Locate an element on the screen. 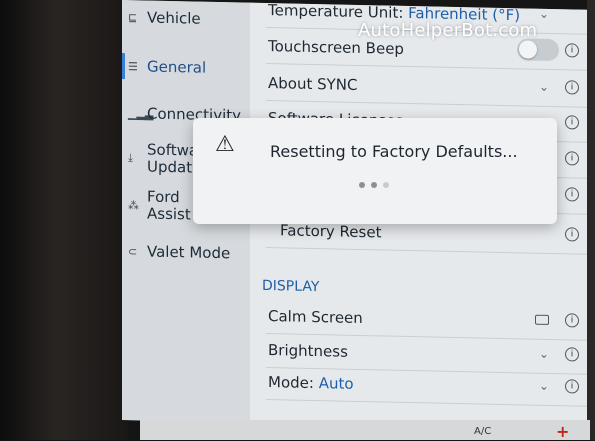 The height and width of the screenshot is (441, 595). sidebar-item-label: General is located at coordinates (177, 67).